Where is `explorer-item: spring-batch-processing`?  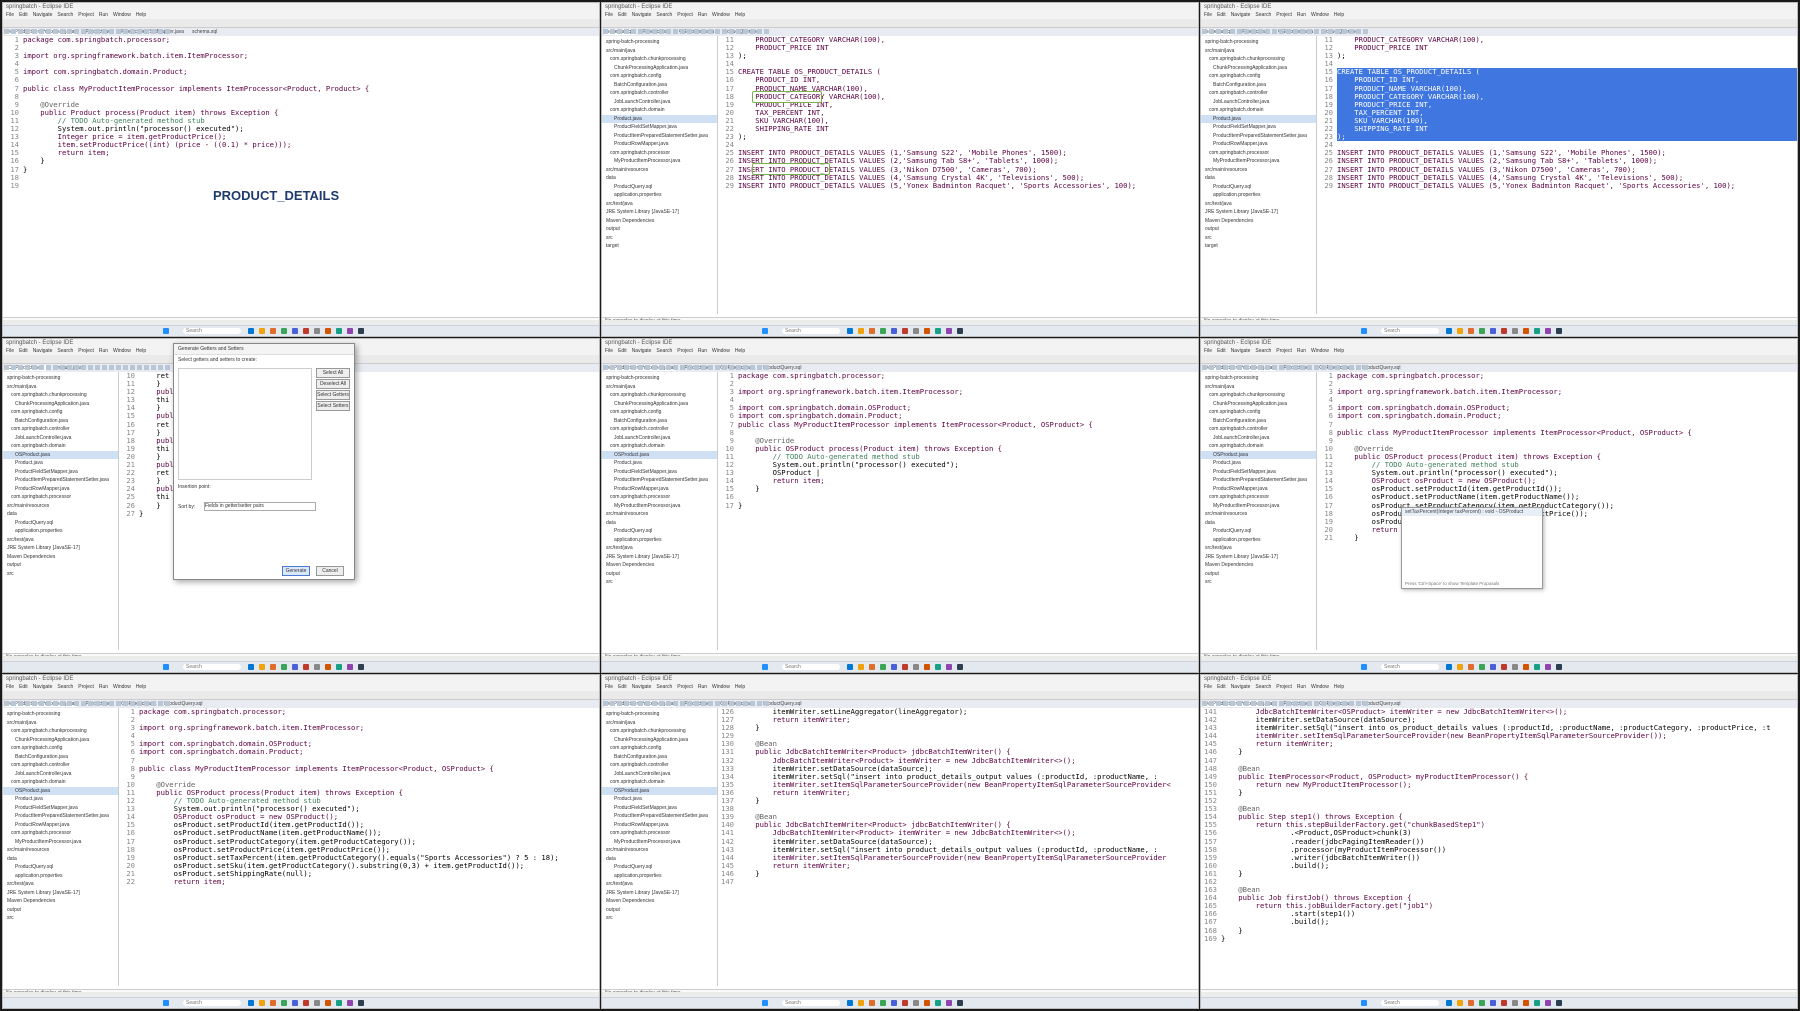 explorer-item: spring-batch-processing is located at coordinates (659, 42).